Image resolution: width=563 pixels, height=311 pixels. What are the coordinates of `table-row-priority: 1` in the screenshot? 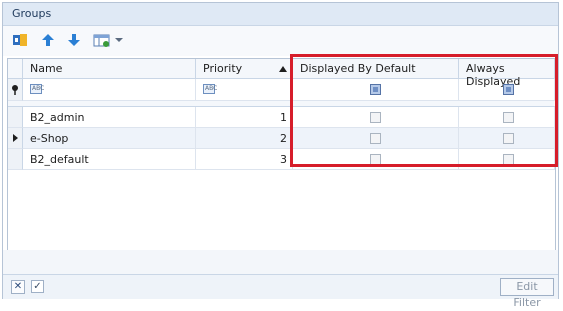 It's located at (244, 117).